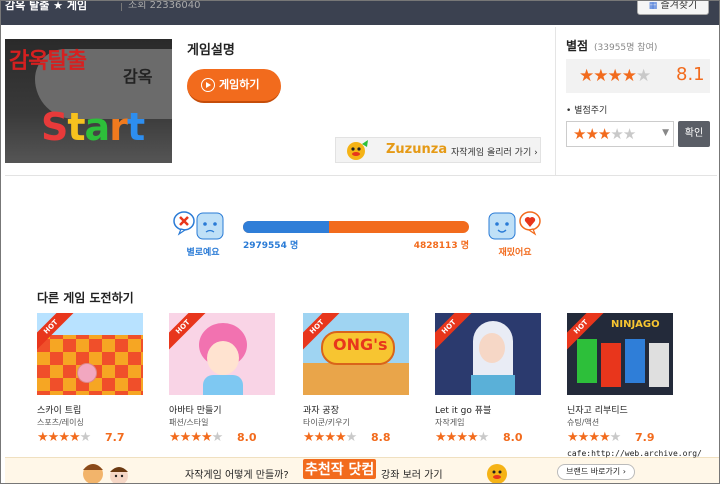 The image size is (720, 484). What do you see at coordinates (198, 225) in the screenshot?
I see `dislike-icon` at bounding box center [198, 225].